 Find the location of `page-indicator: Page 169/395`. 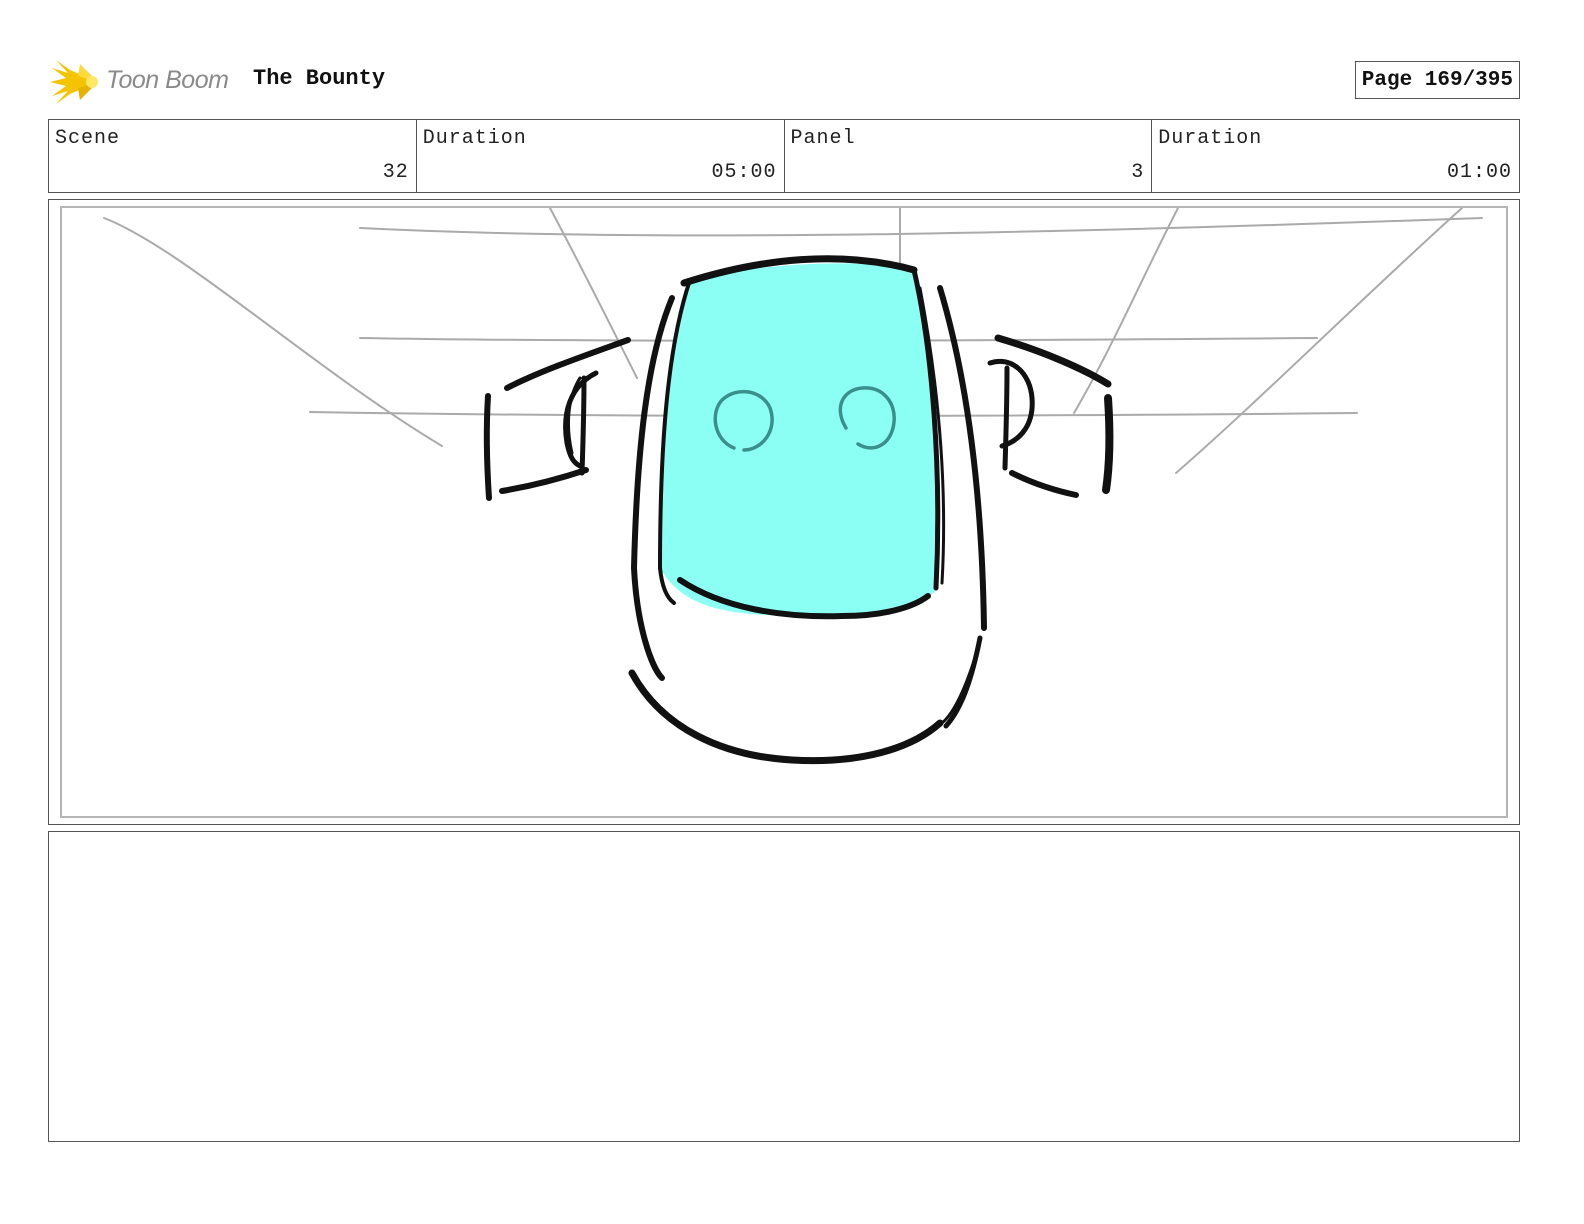

page-indicator: Page 169/395 is located at coordinates (1437, 80).